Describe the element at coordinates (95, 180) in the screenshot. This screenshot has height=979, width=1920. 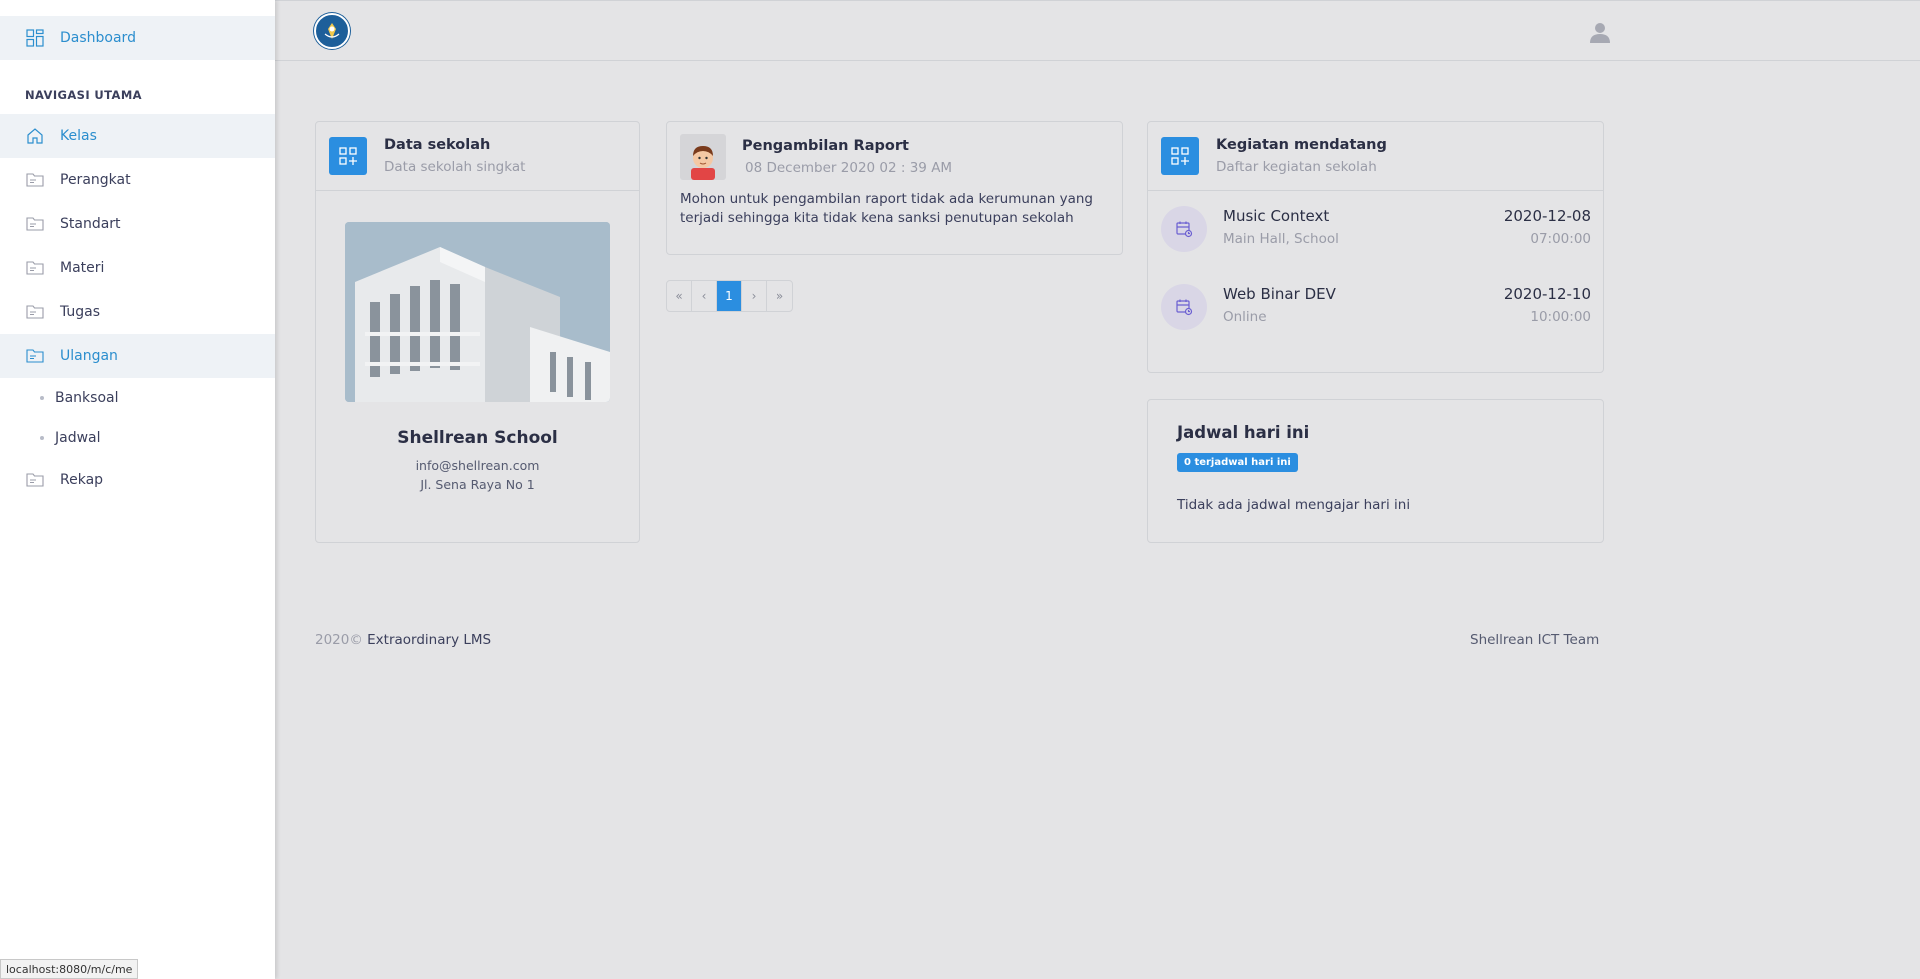
I see `sidebar-item-label: Perangkat` at that location.